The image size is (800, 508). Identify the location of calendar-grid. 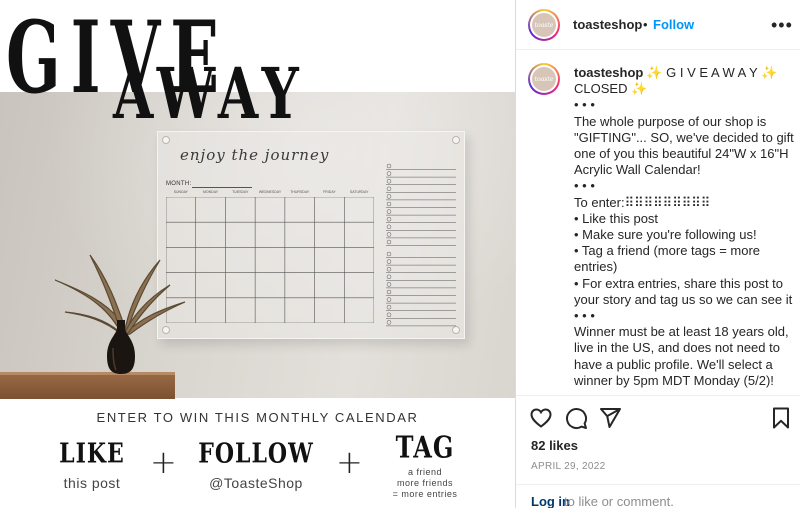
(270, 260).